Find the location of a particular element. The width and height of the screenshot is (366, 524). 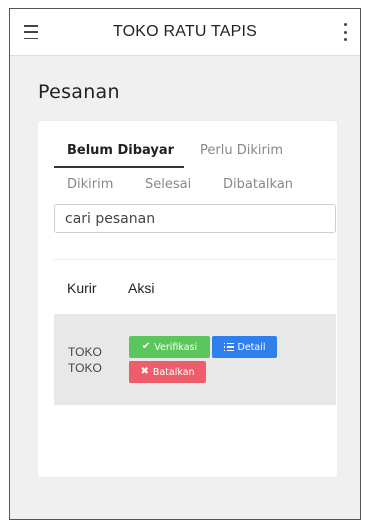

tab-dibatalkan: Dibatalkan is located at coordinates (258, 184).